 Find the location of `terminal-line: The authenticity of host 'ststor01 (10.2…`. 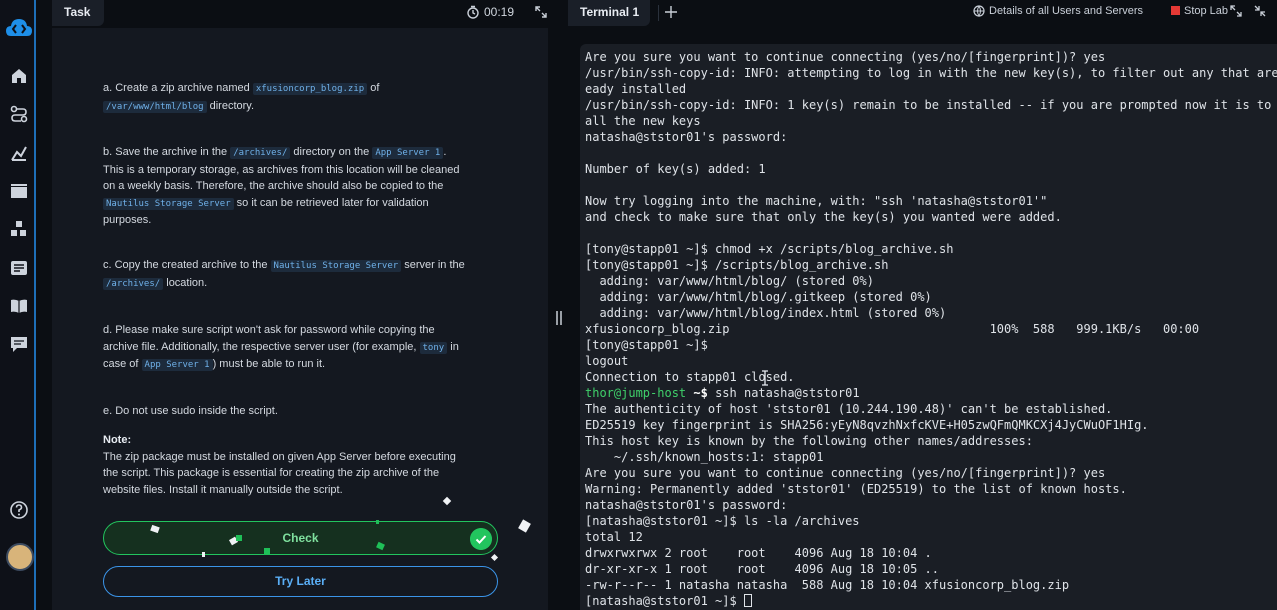

terminal-line: The authenticity of host 'ststor01 (10.2… is located at coordinates (849, 409).